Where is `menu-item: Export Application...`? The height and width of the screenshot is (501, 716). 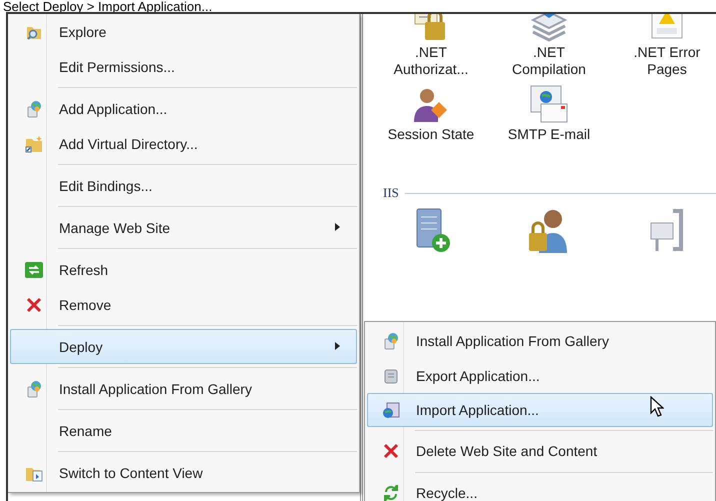
menu-item: Export Application... is located at coordinates (540, 375).